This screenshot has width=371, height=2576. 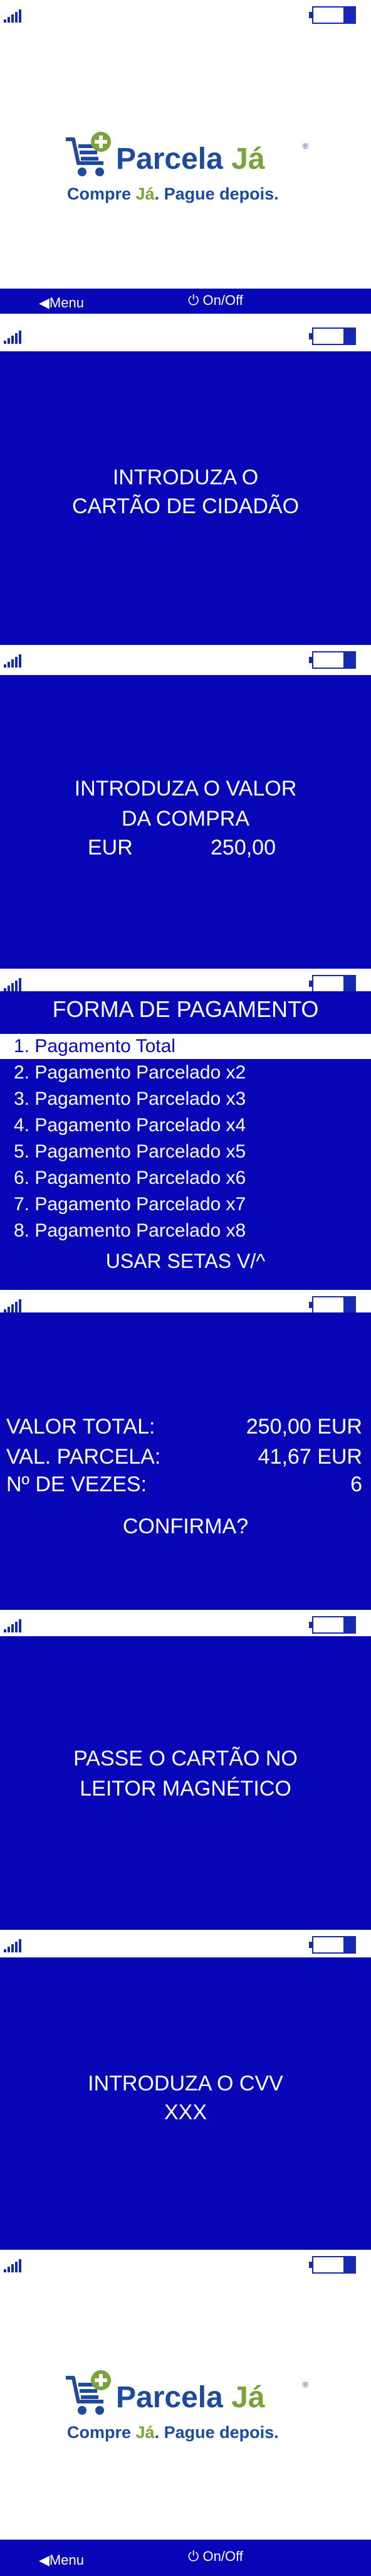 I want to click on payment-option: 6. Pagamento Parcelado x6, so click(x=185, y=1178).